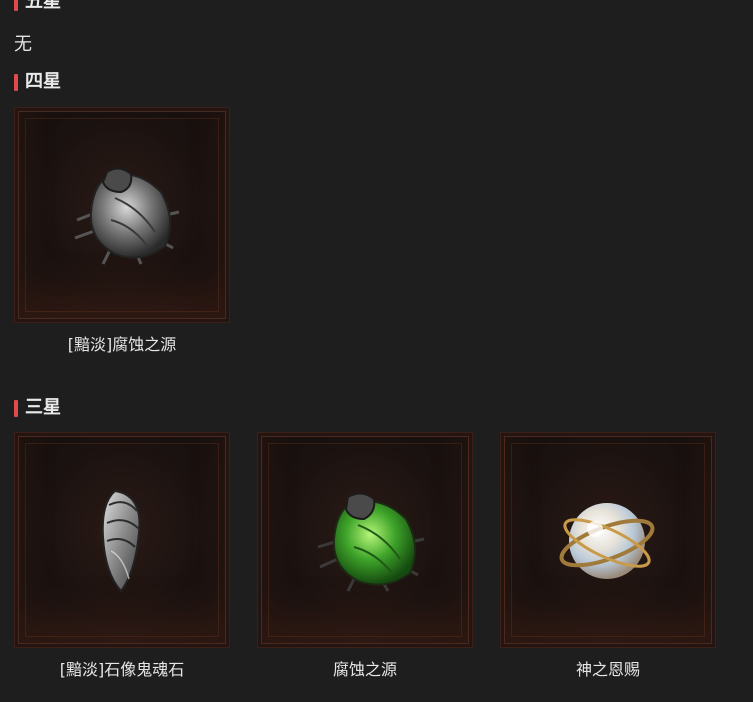  What do you see at coordinates (364, 669) in the screenshot?
I see `item-name: 腐蚀之源` at bounding box center [364, 669].